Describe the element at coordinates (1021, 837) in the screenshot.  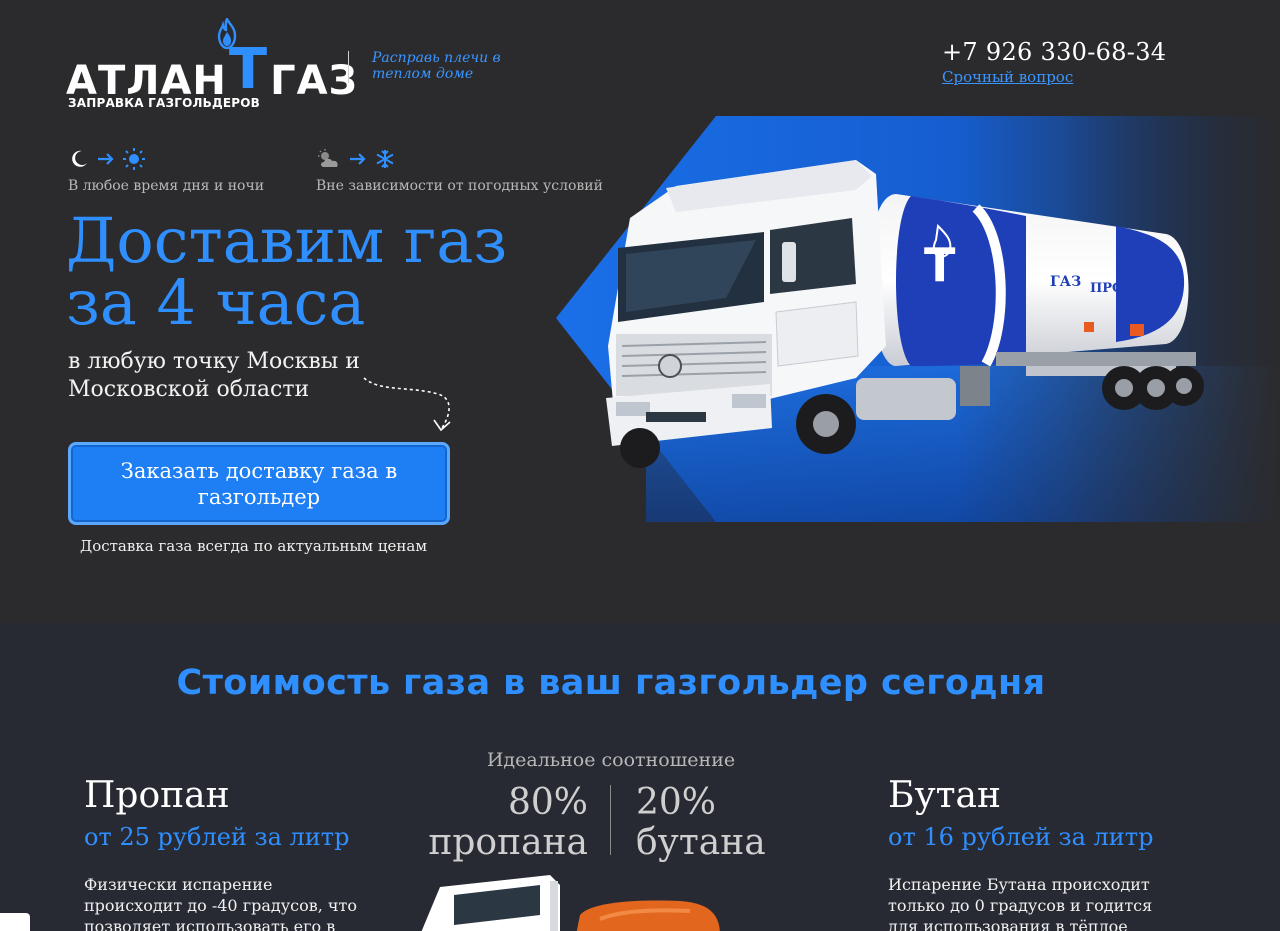
I see `butane-price: от 16 рублей за литр` at that location.